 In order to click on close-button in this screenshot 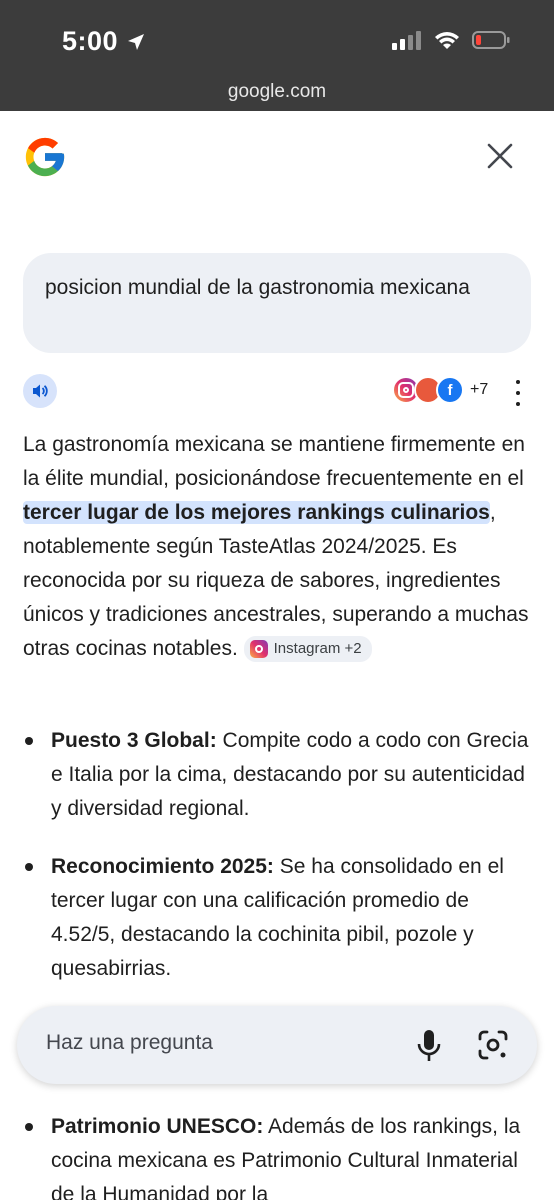, I will do `click(500, 156)`.